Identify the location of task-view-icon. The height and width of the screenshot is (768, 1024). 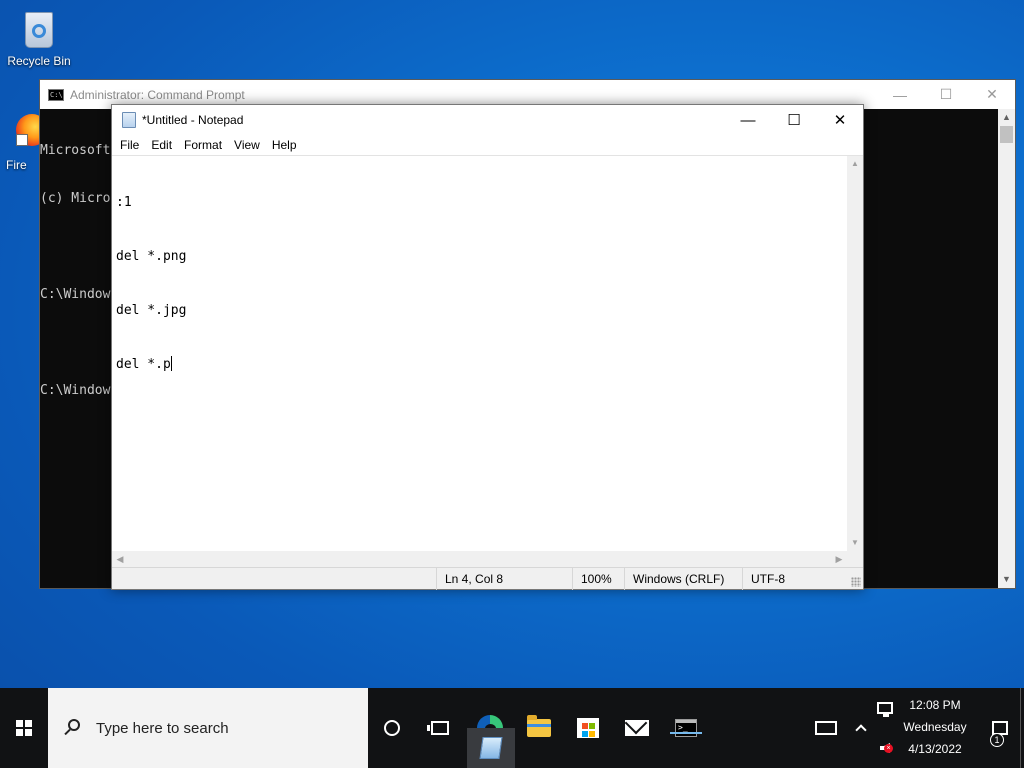
(438, 728).